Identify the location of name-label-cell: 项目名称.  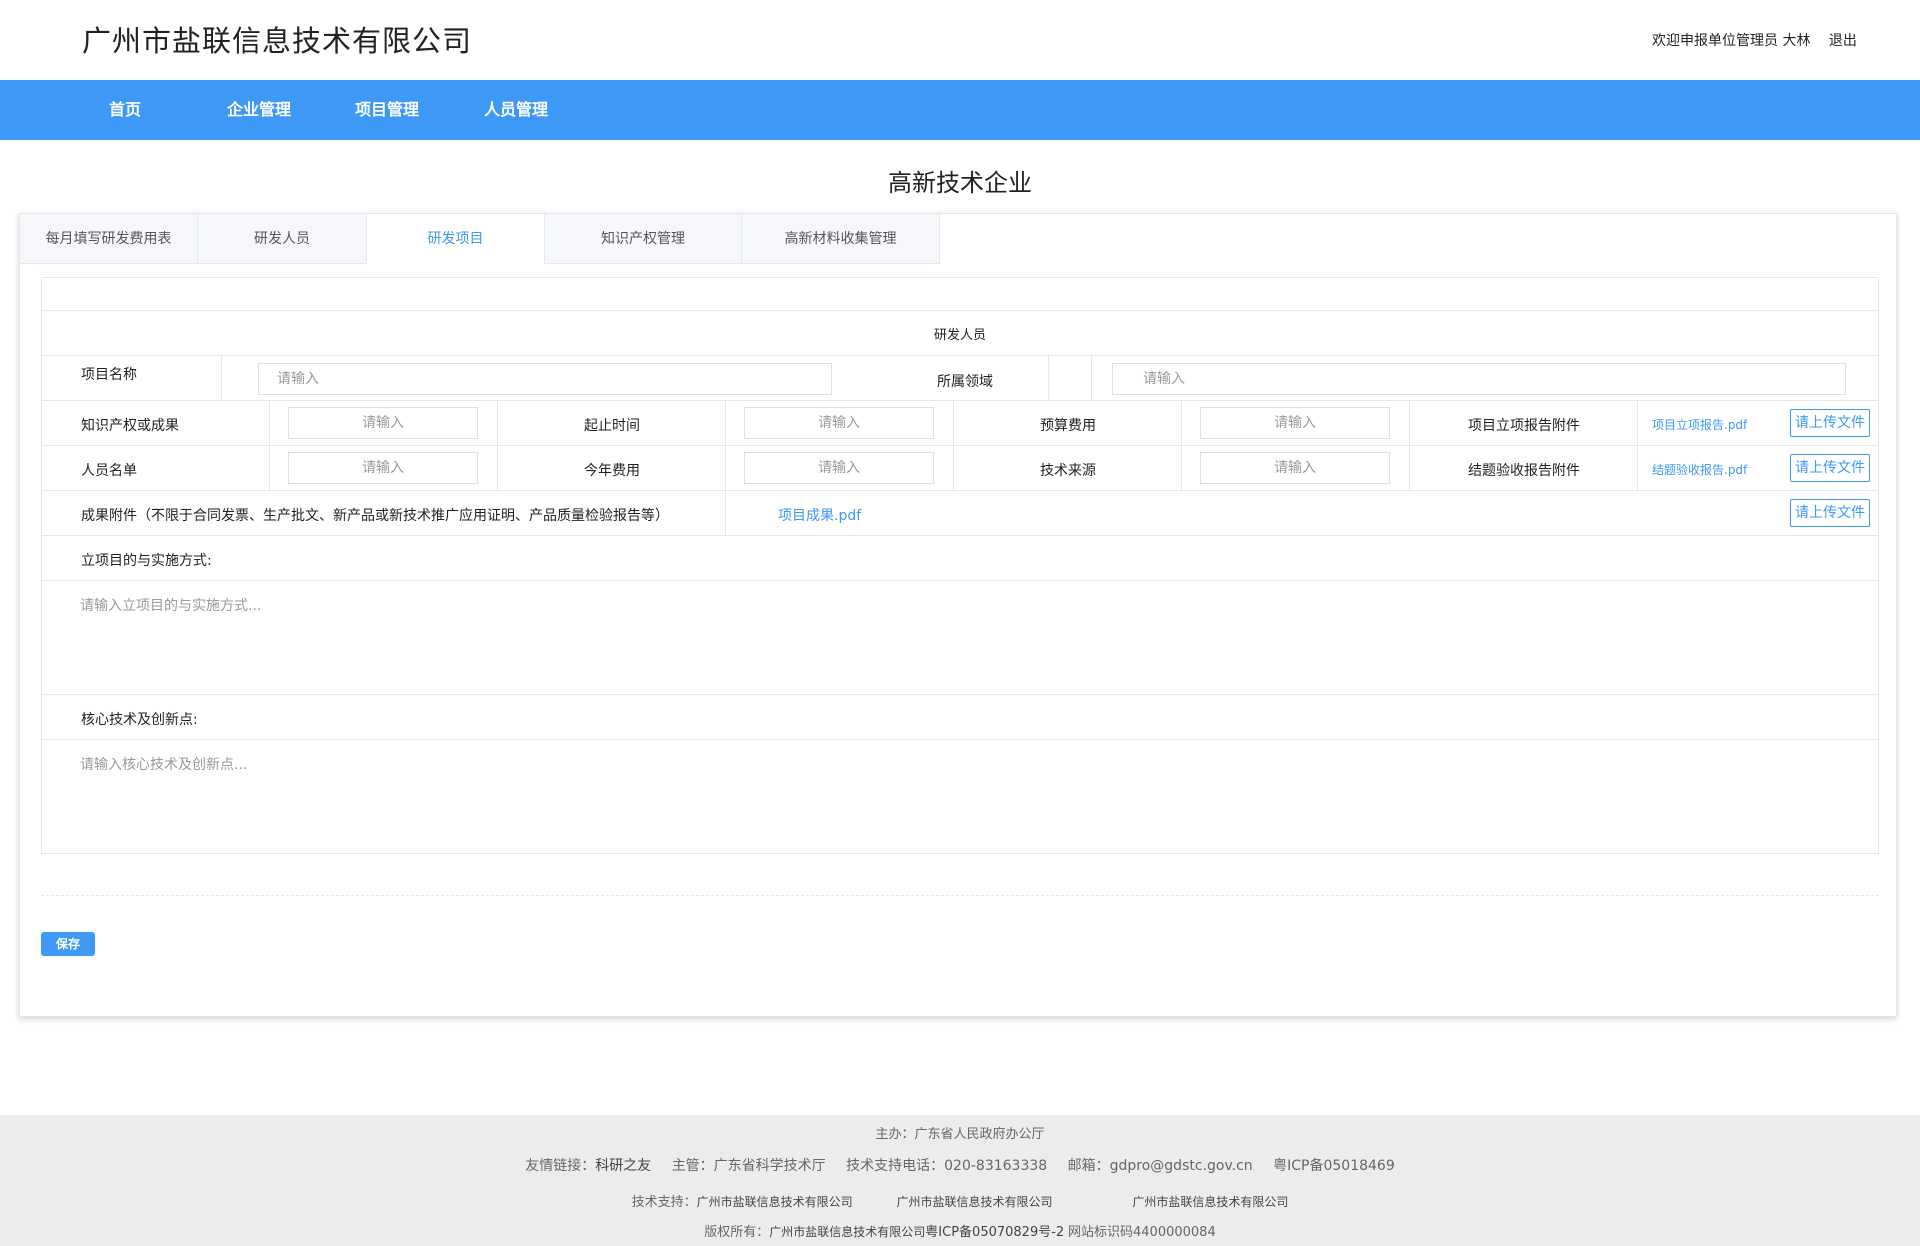
(132, 378).